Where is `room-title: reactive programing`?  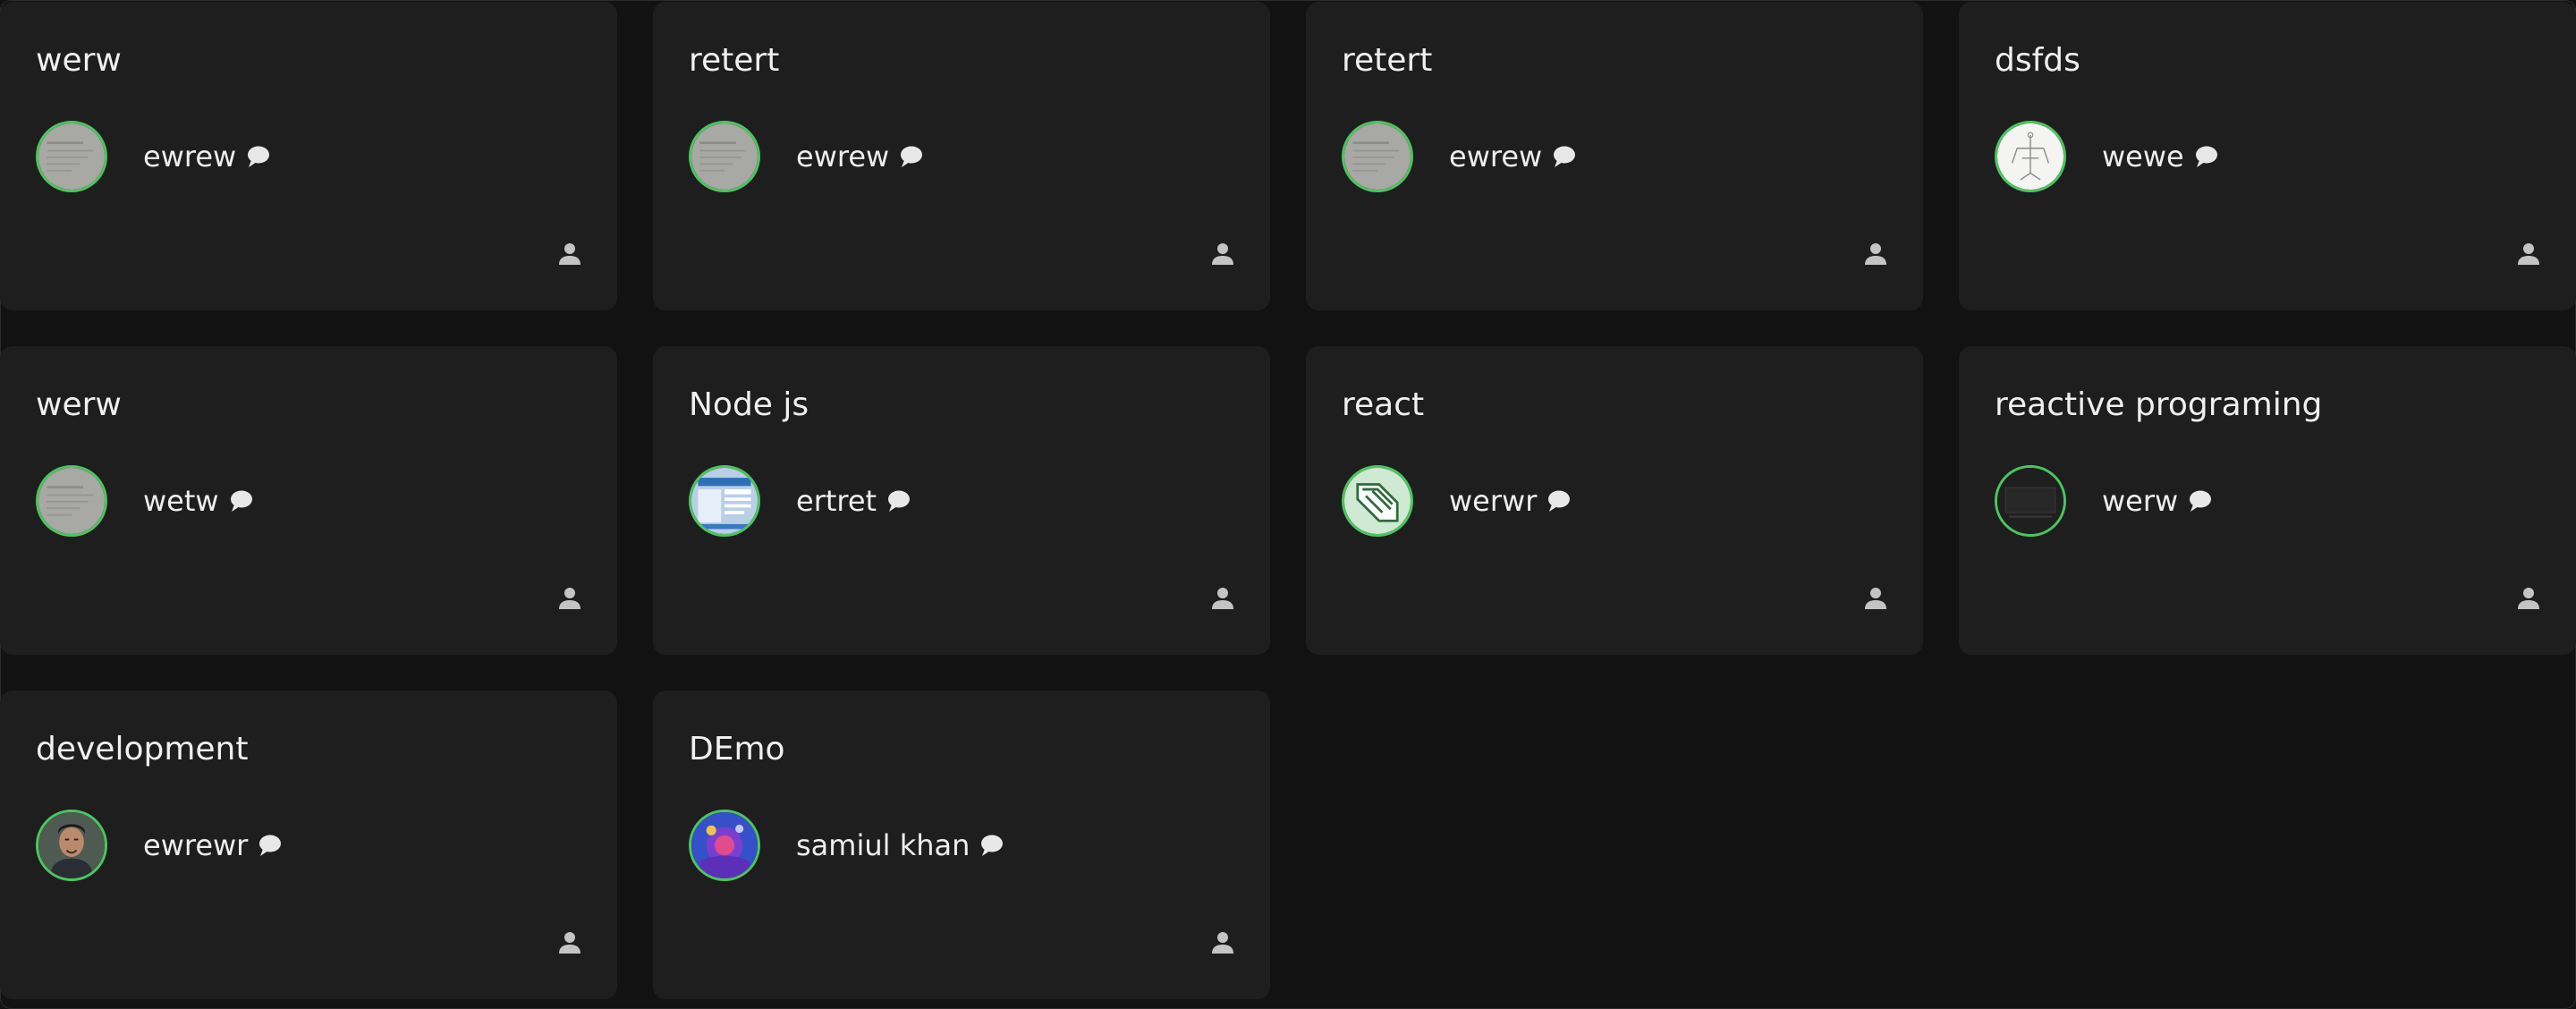
room-title: reactive programing is located at coordinates (2159, 404).